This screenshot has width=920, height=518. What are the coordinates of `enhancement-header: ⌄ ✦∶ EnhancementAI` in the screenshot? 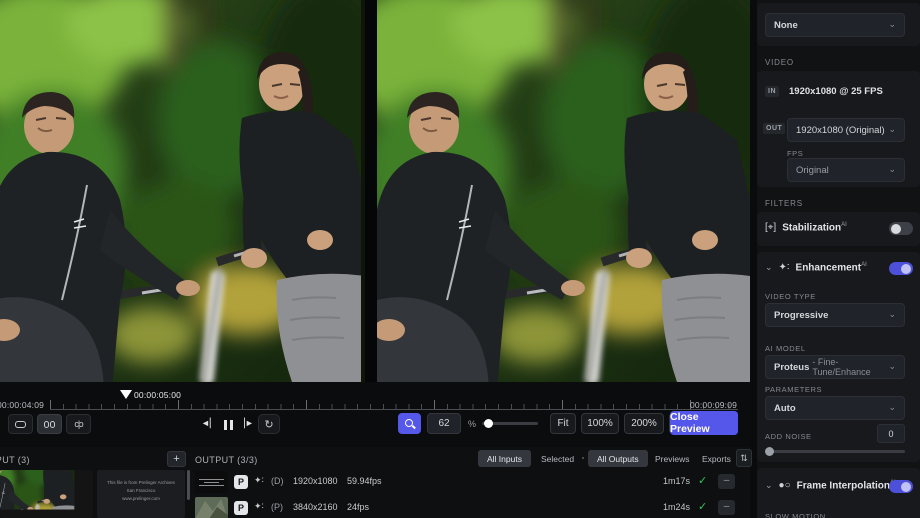 It's located at (816, 267).